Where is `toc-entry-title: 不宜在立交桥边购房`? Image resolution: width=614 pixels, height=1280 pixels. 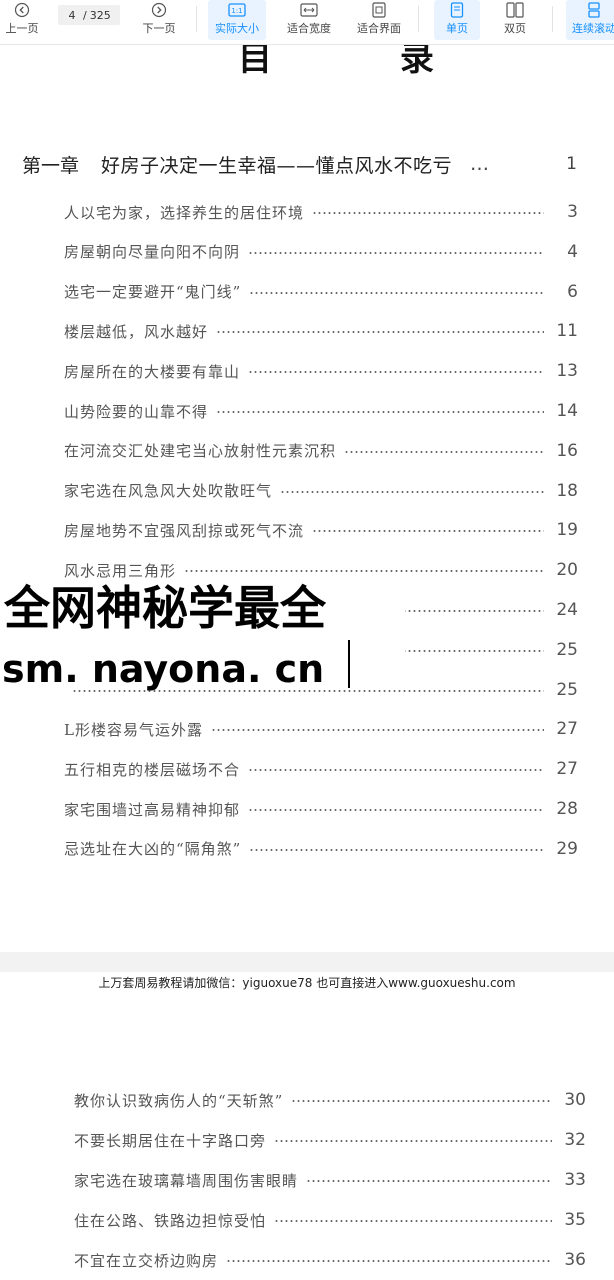
toc-entry-title: 不宜在立交桥边购房 is located at coordinates (146, 1260).